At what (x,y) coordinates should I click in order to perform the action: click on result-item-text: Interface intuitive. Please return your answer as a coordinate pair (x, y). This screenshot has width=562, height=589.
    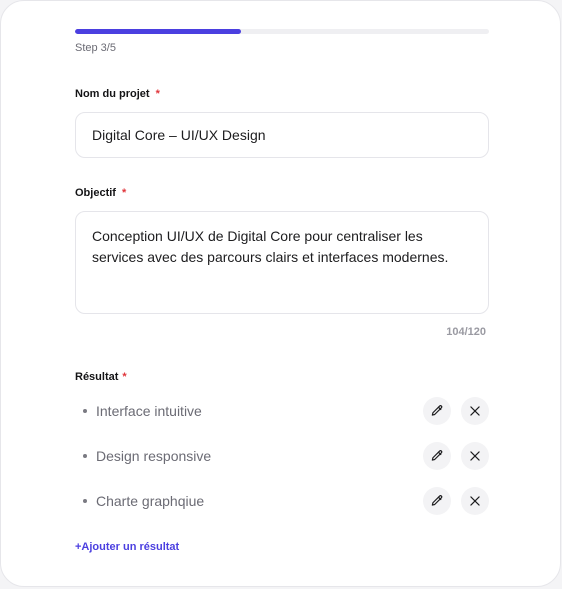
    Looking at the image, I should click on (149, 411).